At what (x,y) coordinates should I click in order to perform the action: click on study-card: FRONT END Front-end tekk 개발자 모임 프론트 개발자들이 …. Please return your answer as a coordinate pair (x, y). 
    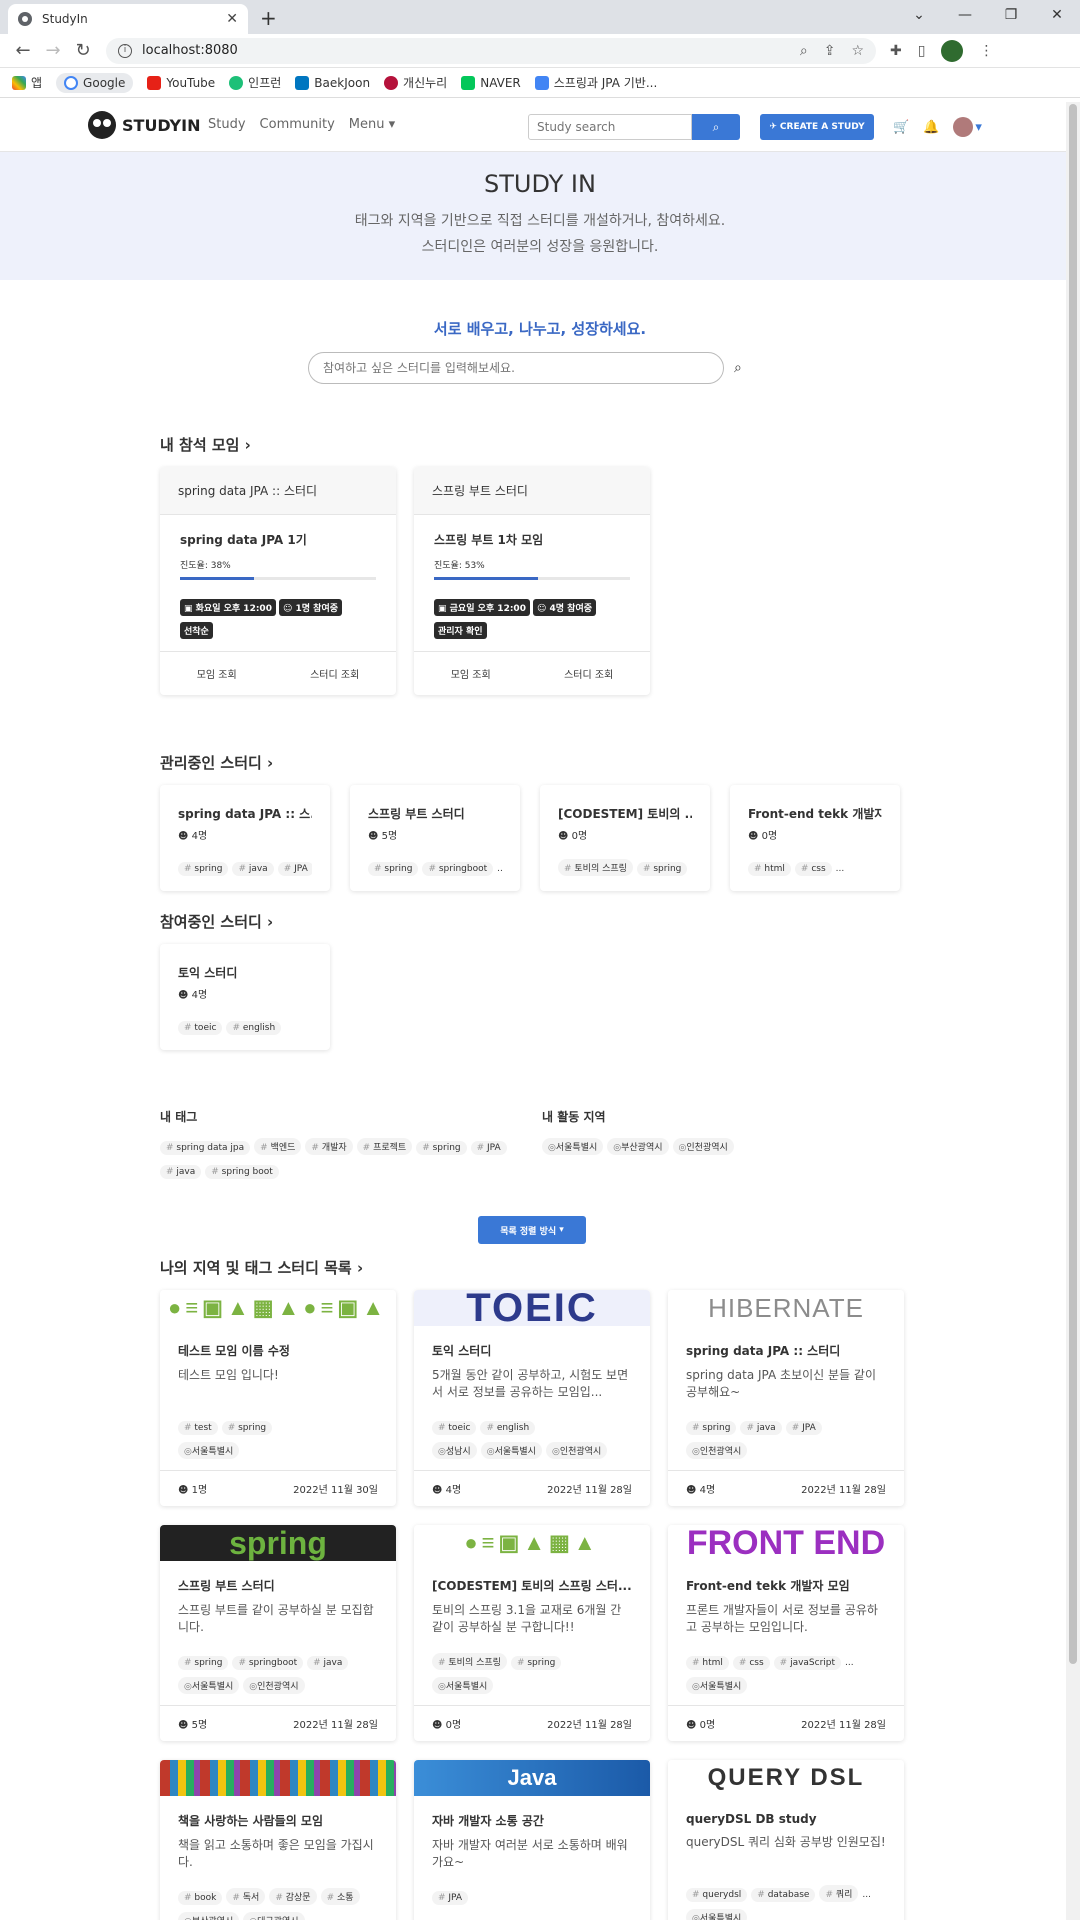
    Looking at the image, I should click on (786, 1633).